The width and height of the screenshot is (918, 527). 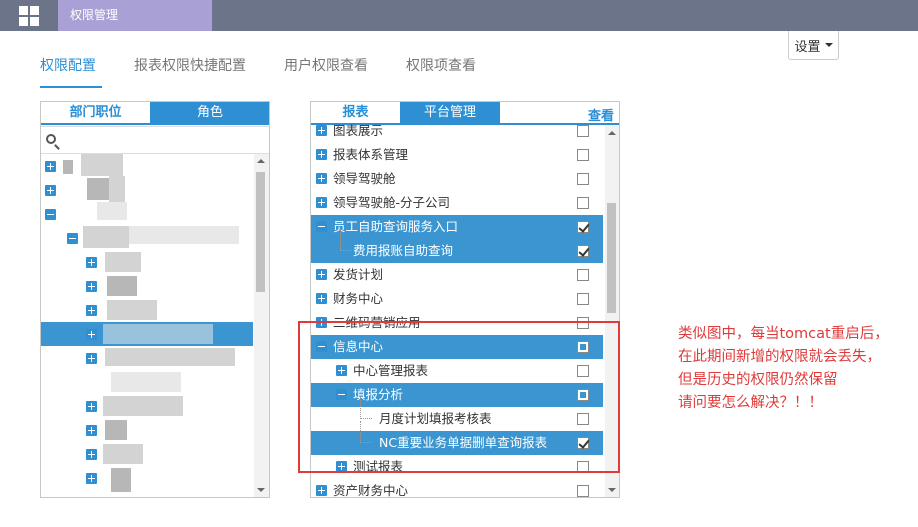 I want to click on left-search-input, so click(x=163, y=140).